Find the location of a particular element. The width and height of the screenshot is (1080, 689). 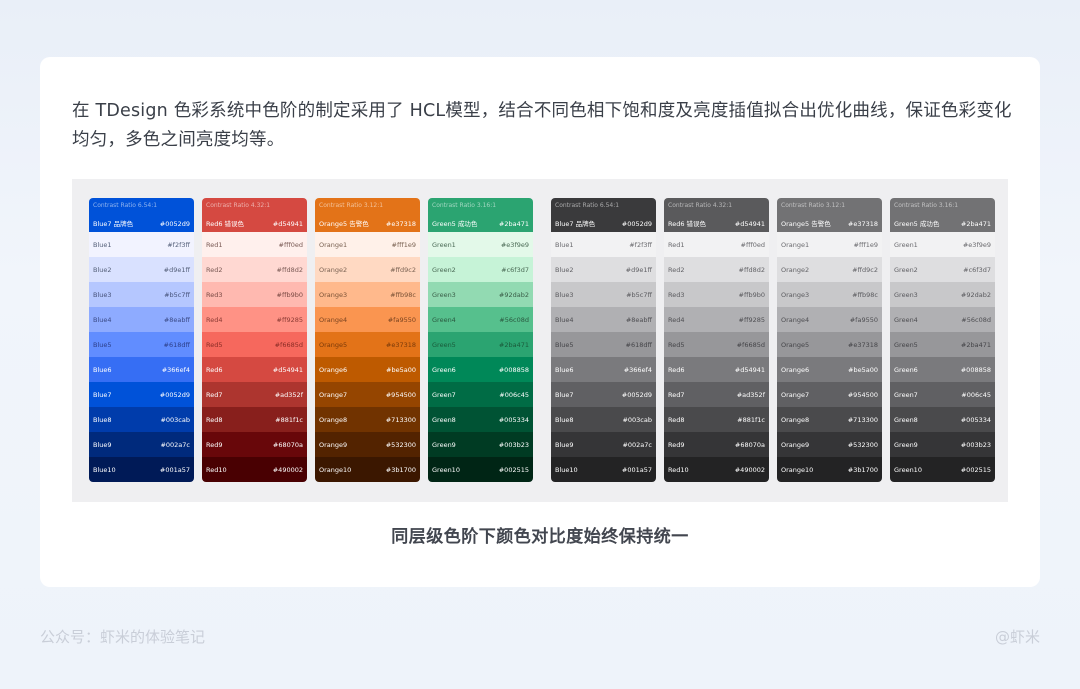

palette-header: Contrast Ratio 6.54:1 Blue7 品牌色 #0052d9 is located at coordinates (603, 215).